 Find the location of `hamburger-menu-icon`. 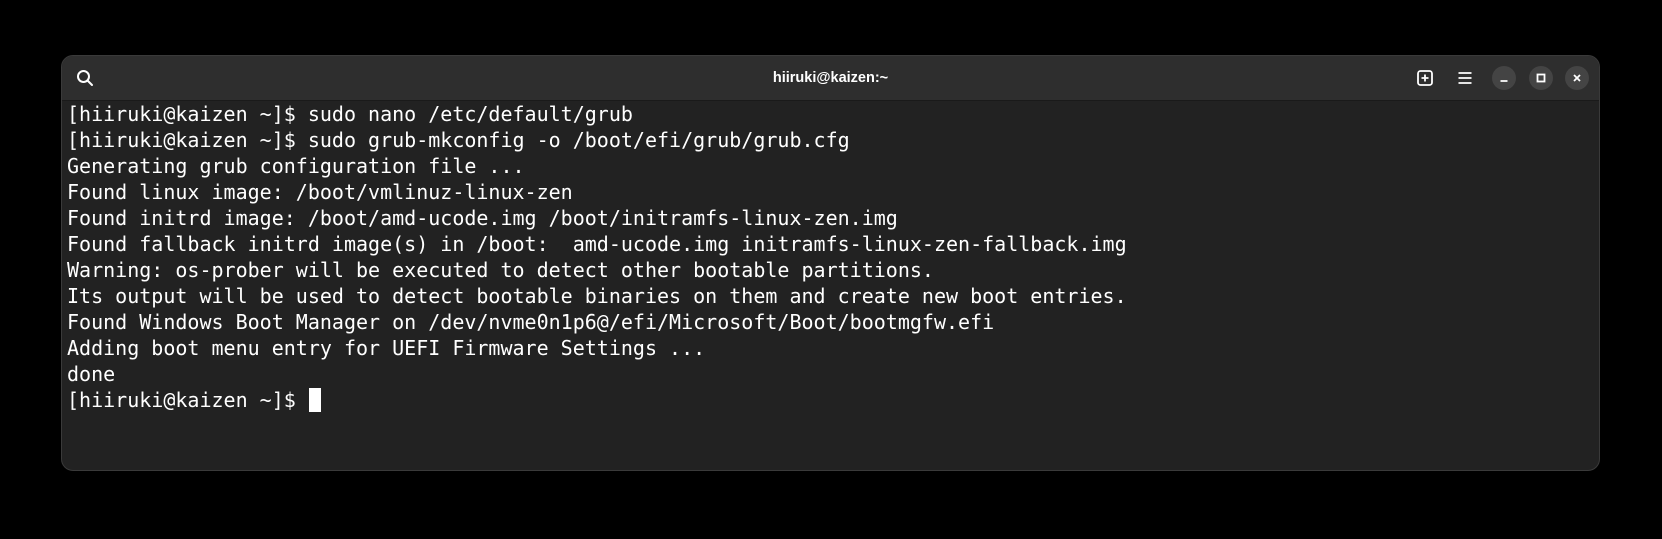

hamburger-menu-icon is located at coordinates (1465, 78).